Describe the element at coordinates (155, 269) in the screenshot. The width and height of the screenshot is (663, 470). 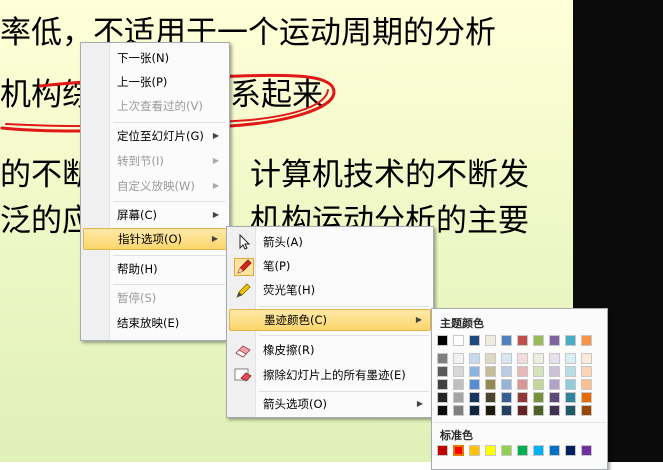
I see `menu-item-help: 帮助(H)` at that location.